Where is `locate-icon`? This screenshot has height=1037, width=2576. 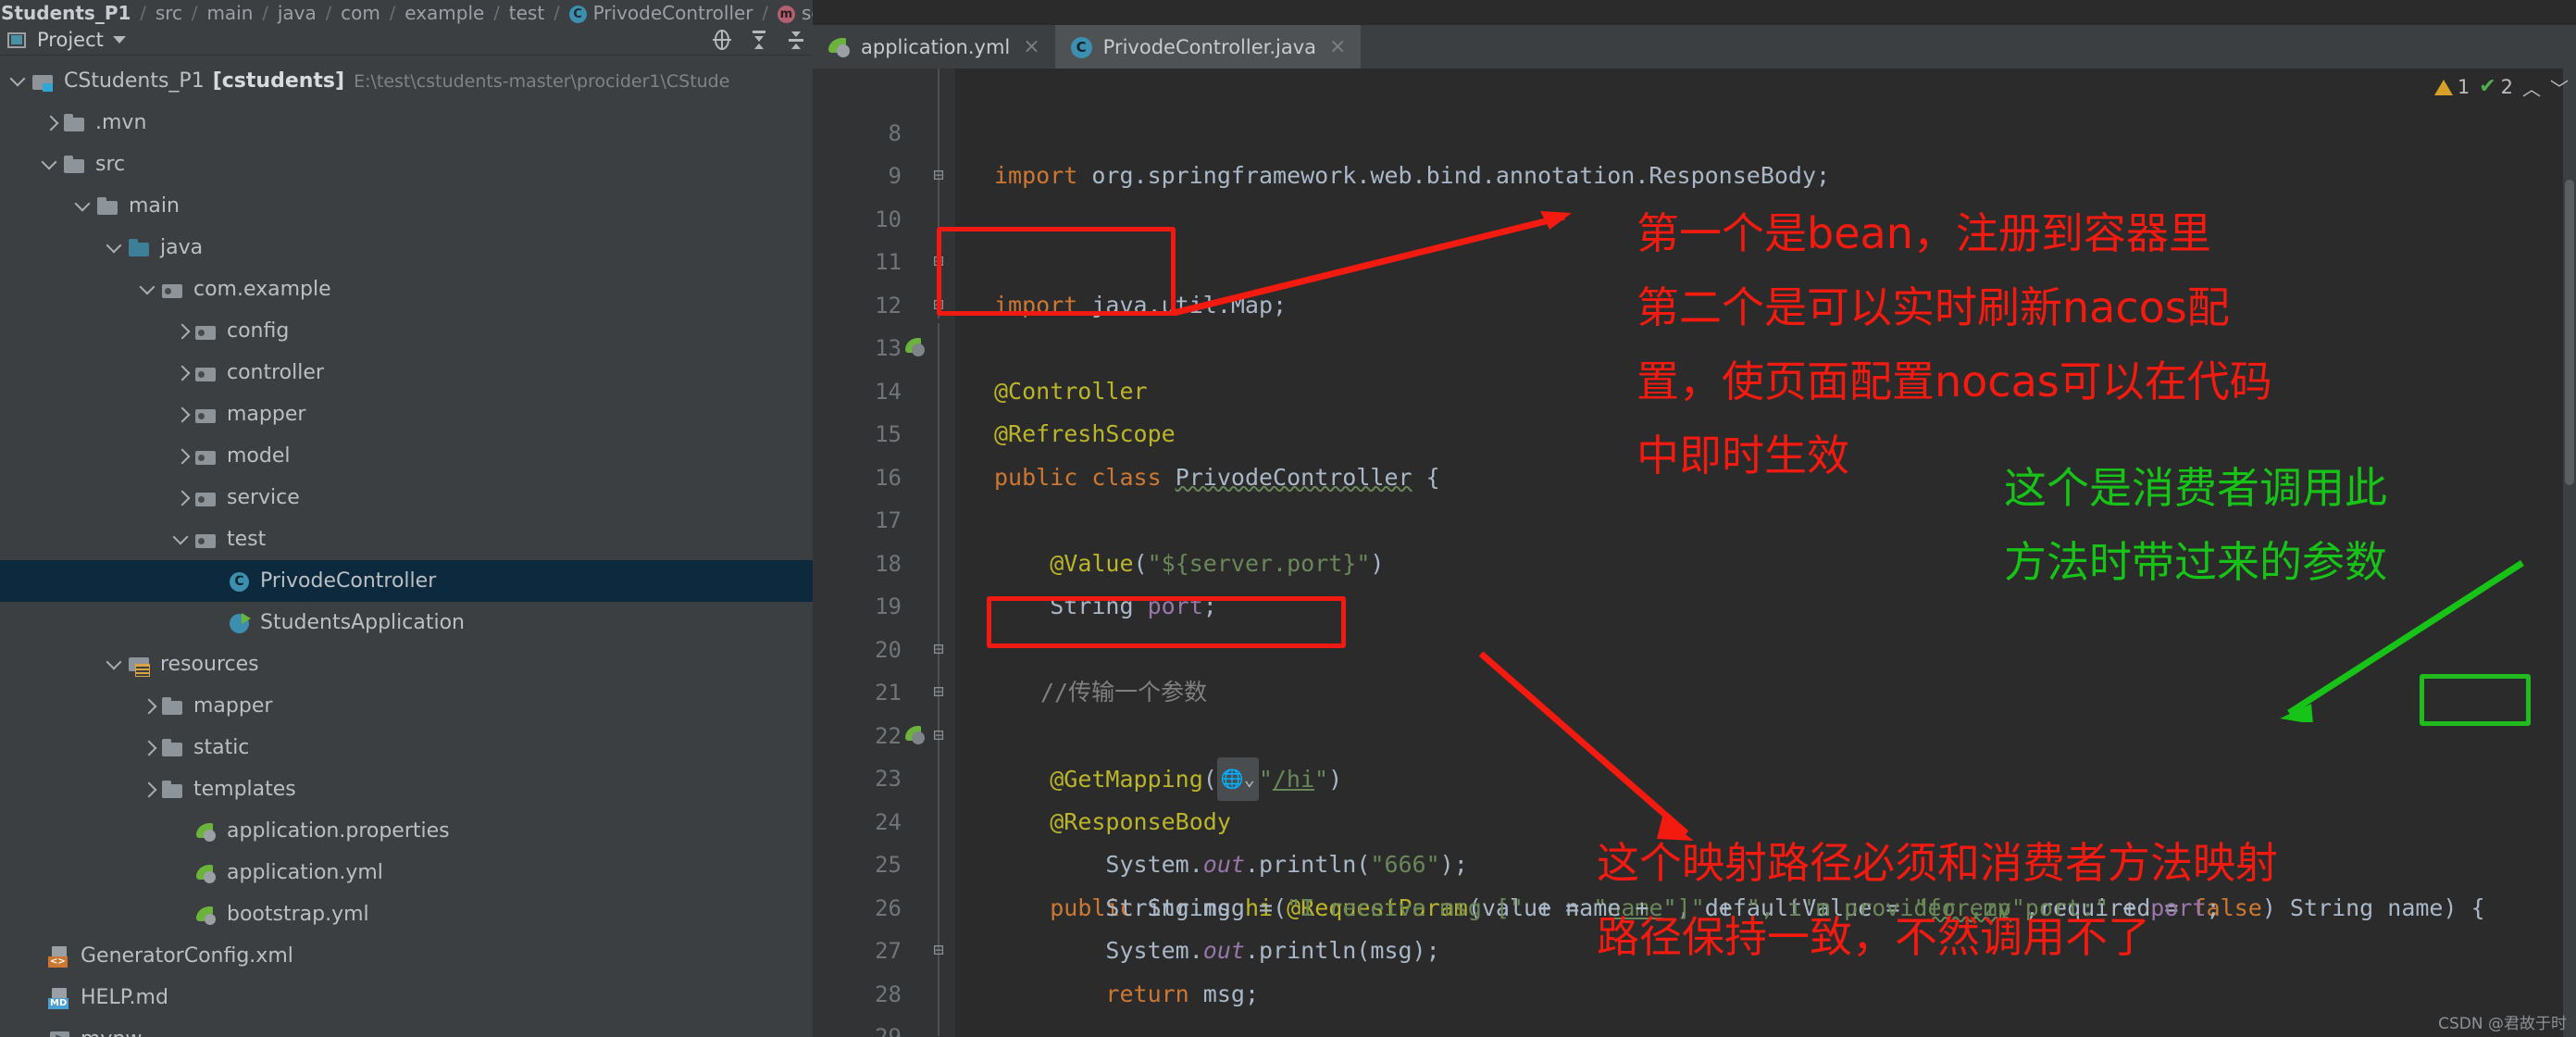 locate-icon is located at coordinates (722, 40).